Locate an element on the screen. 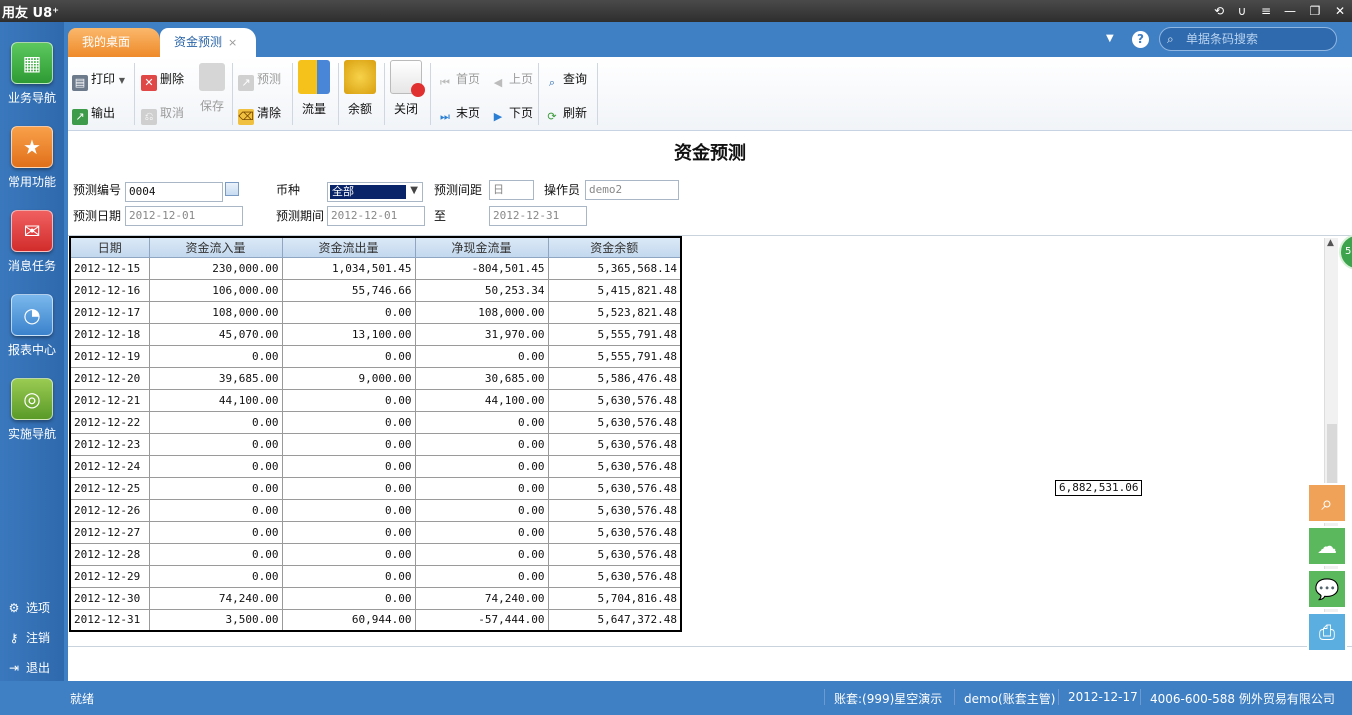  table-row: 2012-12-28 0.00 0.00 0.00 5,630,576.48 is located at coordinates (375, 554).